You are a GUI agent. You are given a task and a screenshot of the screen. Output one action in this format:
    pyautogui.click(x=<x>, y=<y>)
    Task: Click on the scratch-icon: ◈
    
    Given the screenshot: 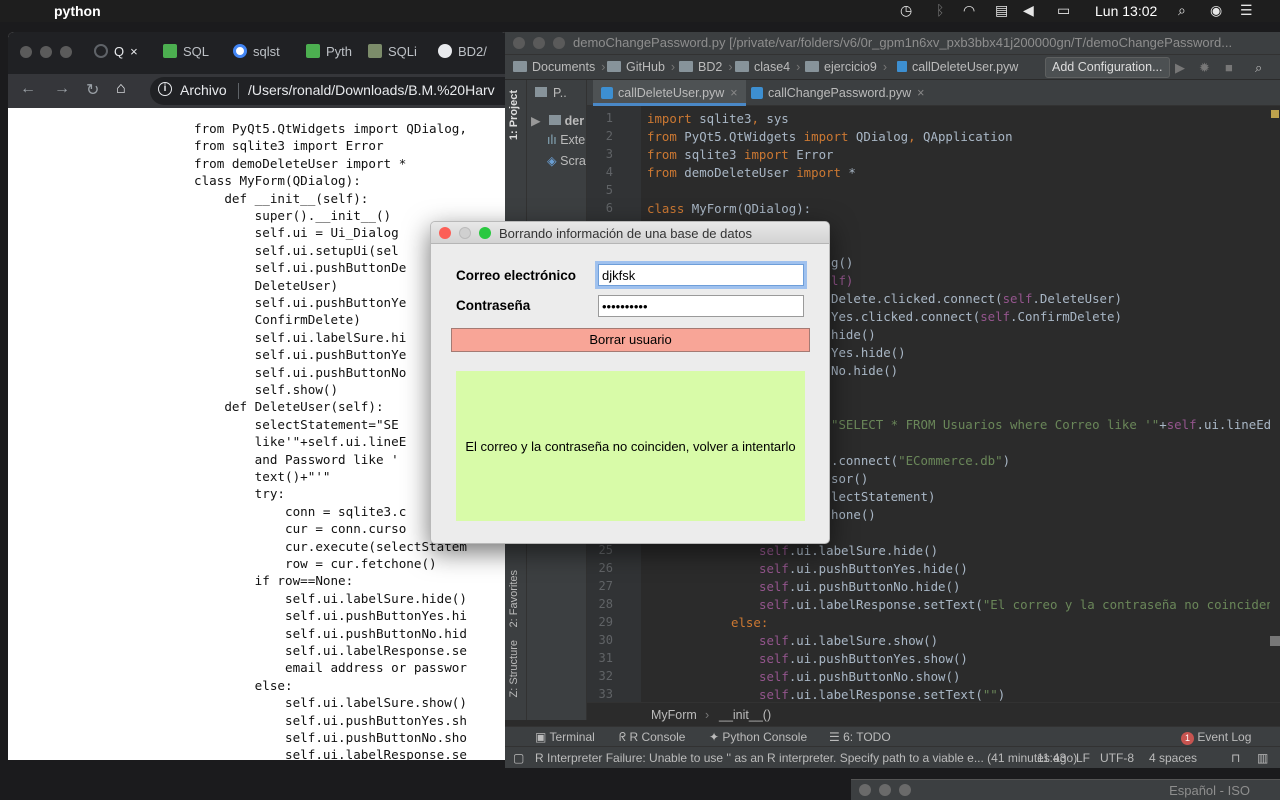 What is the action you would take?
    pyautogui.click(x=552, y=161)
    